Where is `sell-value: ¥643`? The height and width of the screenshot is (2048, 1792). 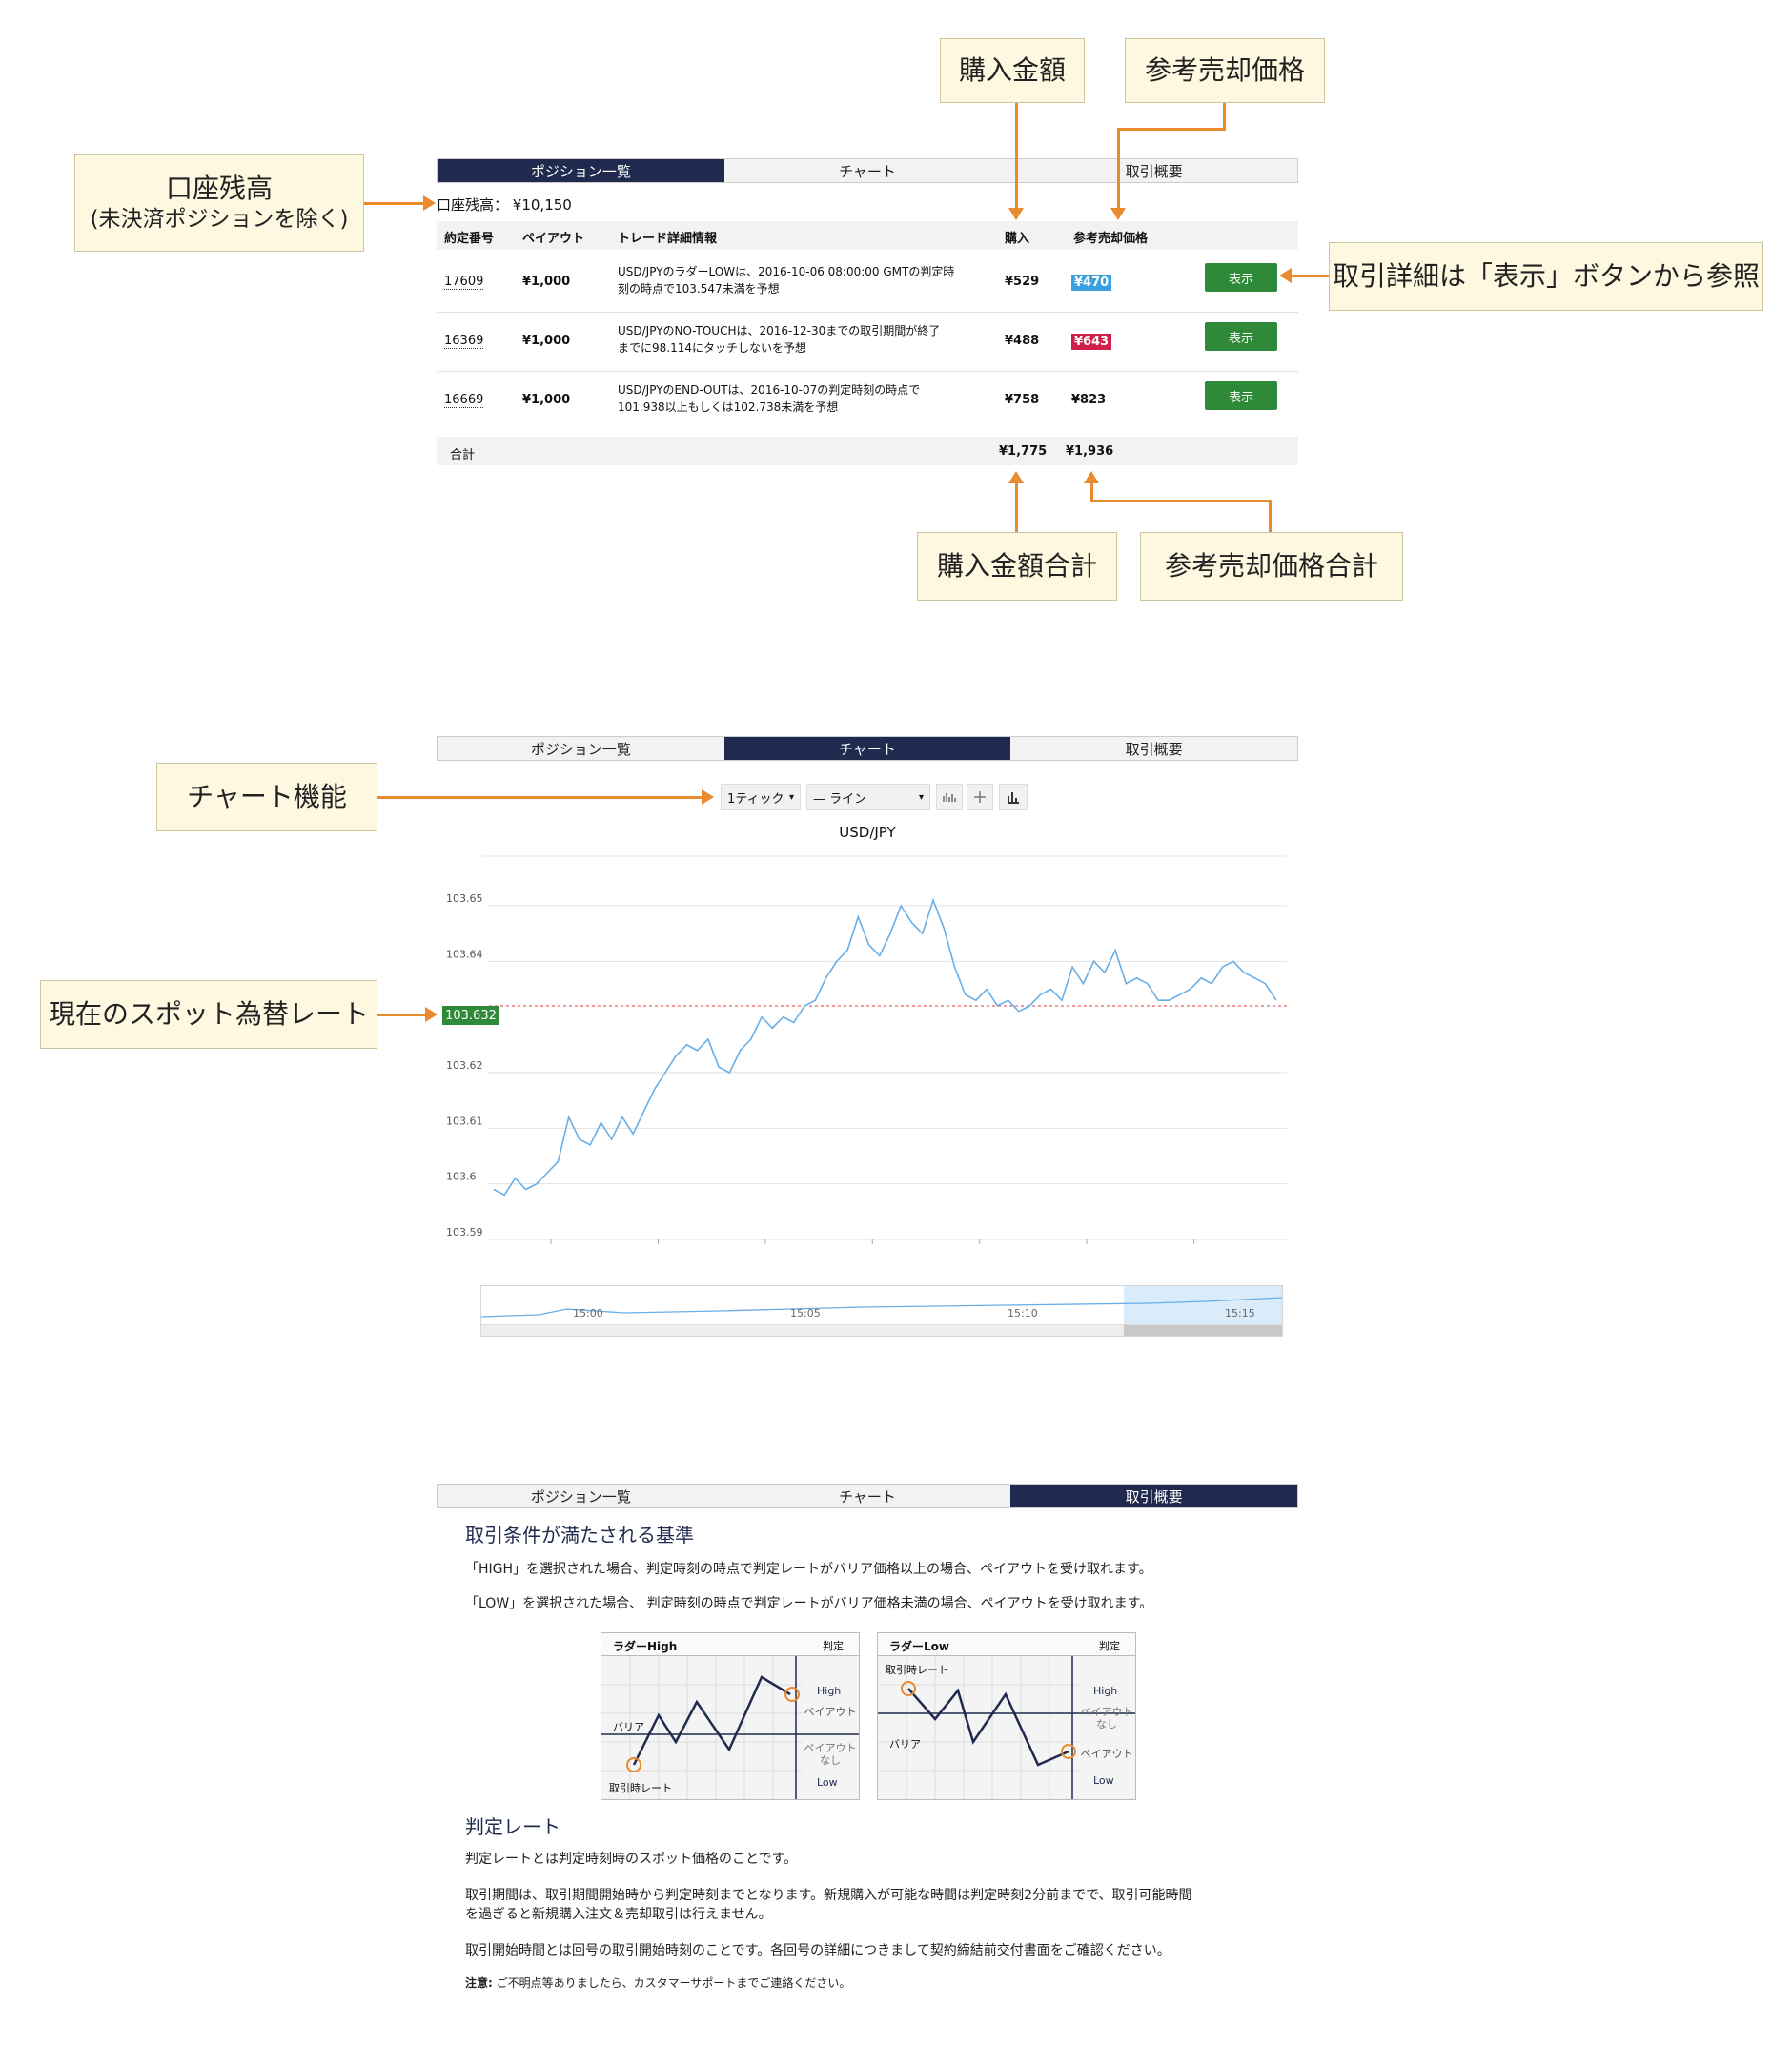 sell-value: ¥643 is located at coordinates (1091, 342).